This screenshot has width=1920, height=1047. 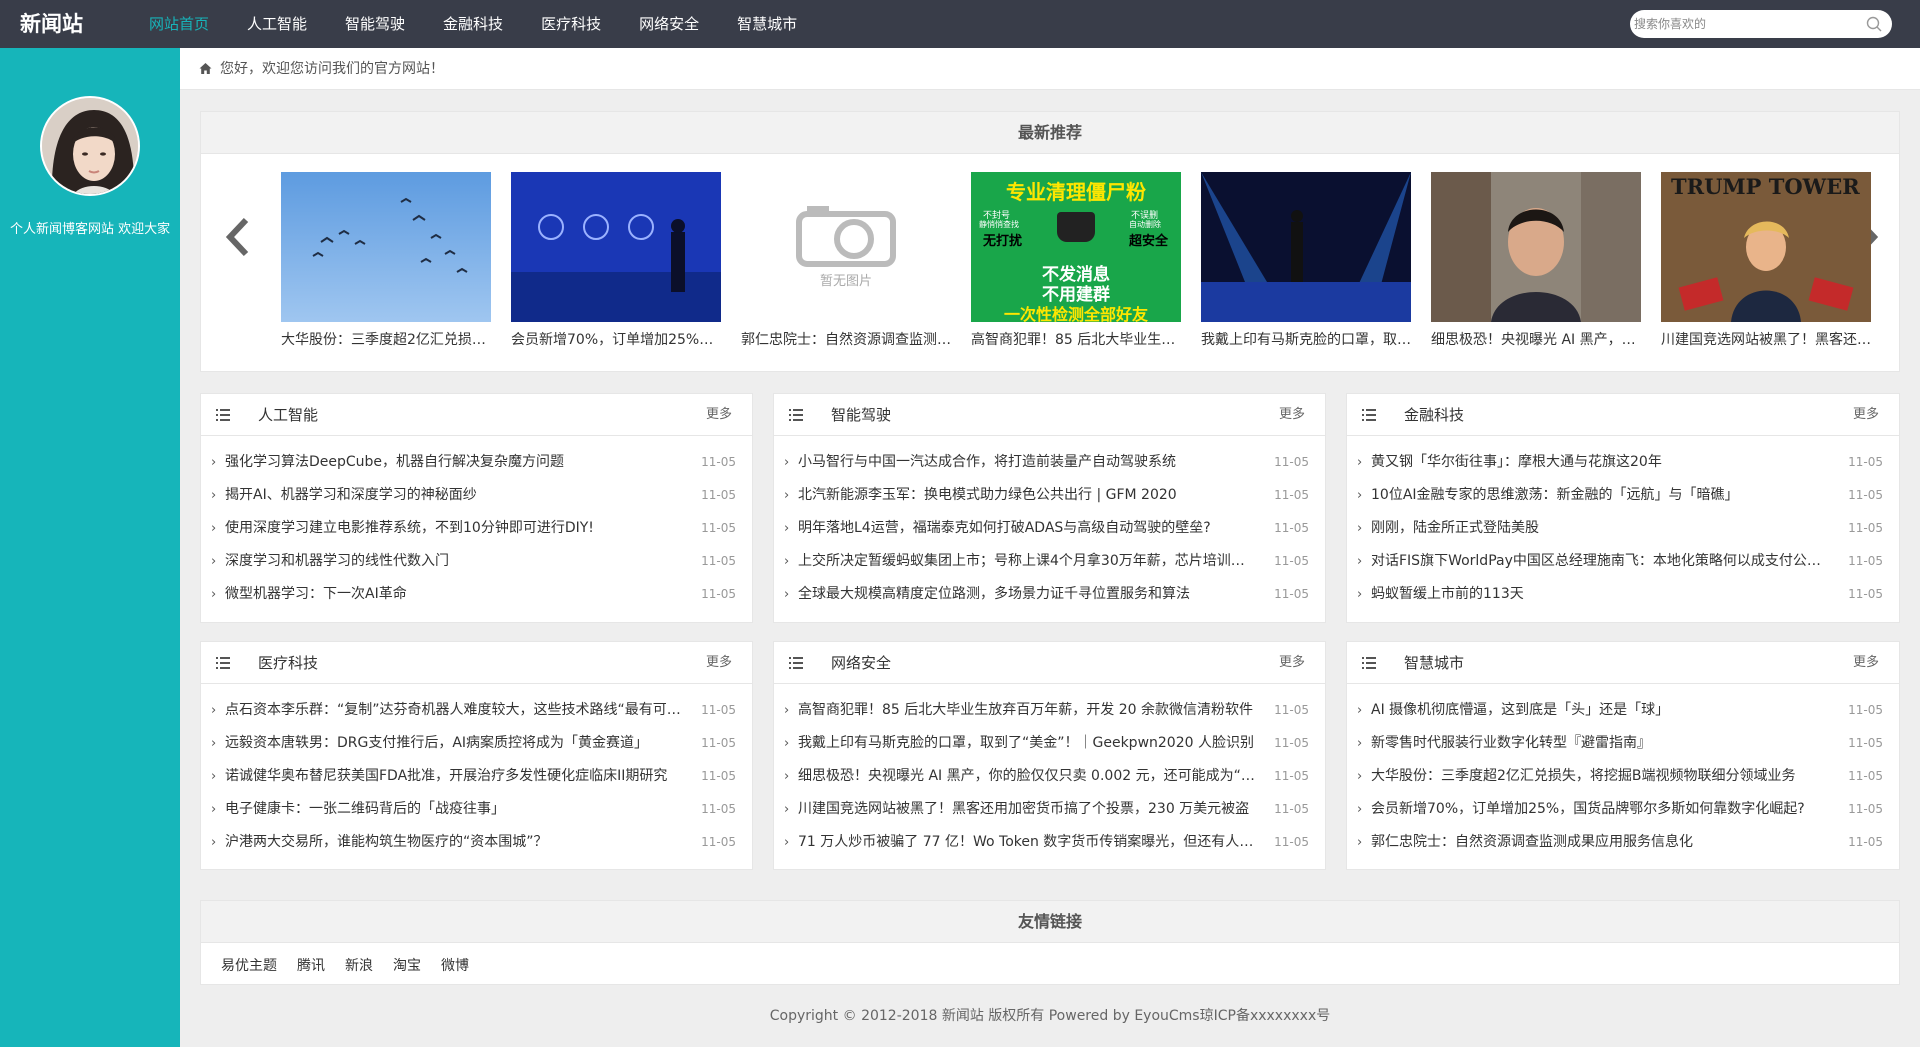 I want to click on friend-link: 腾讯, so click(x=311, y=965).